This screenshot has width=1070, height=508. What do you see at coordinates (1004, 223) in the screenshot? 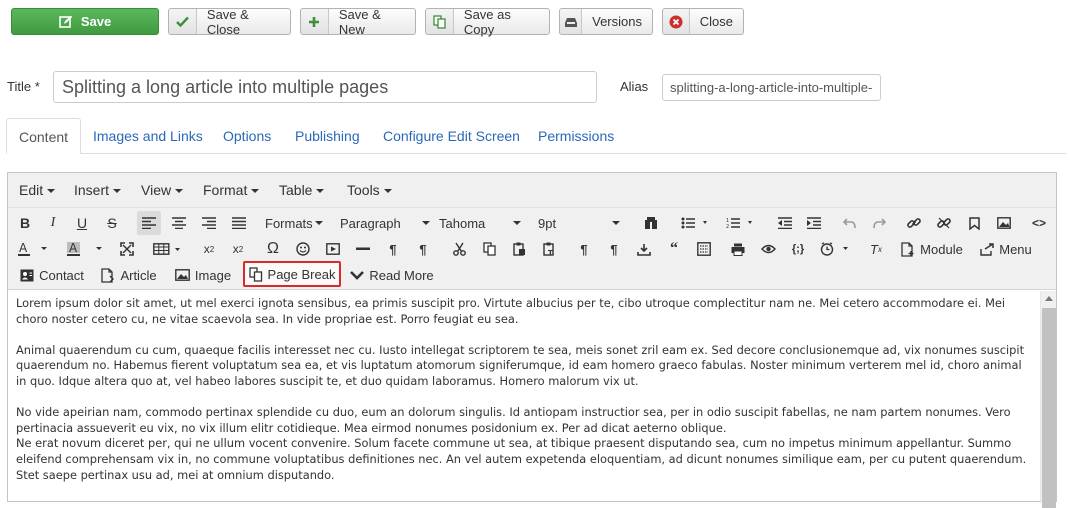
I see `image-icon` at bounding box center [1004, 223].